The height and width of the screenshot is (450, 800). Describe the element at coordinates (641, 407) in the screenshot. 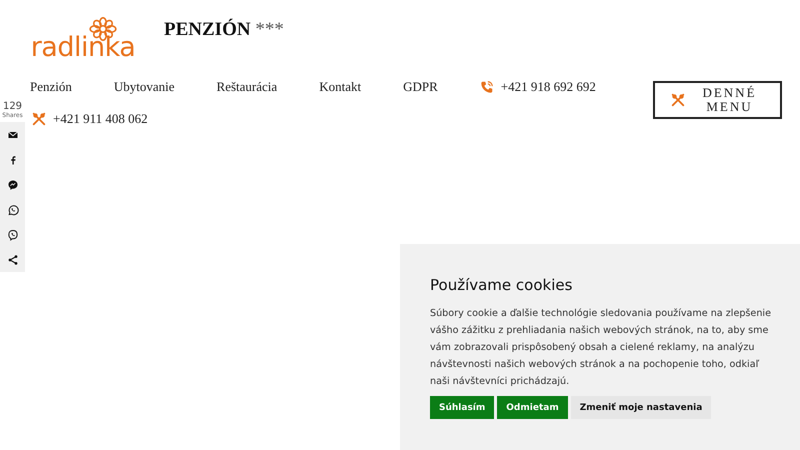

I see `settings-button: Zmeniť moje nastavenia` at that location.